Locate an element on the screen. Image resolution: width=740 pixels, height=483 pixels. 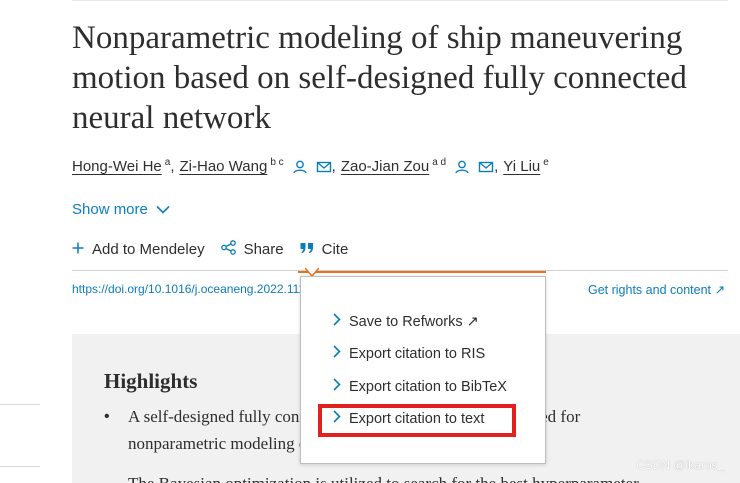
export-ris-item: Export citation to RIS is located at coordinates (409, 353).